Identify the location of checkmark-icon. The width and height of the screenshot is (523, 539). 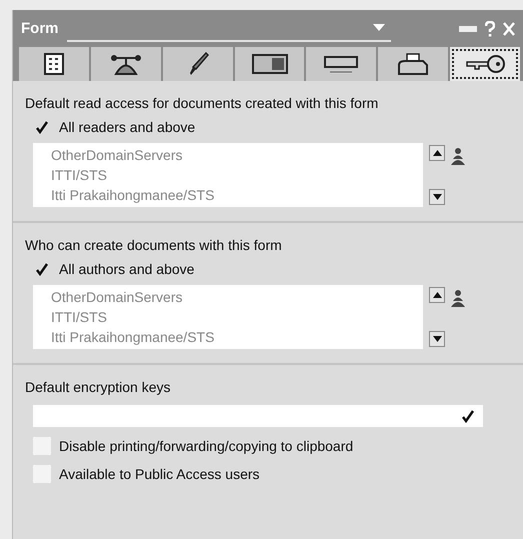
(468, 416).